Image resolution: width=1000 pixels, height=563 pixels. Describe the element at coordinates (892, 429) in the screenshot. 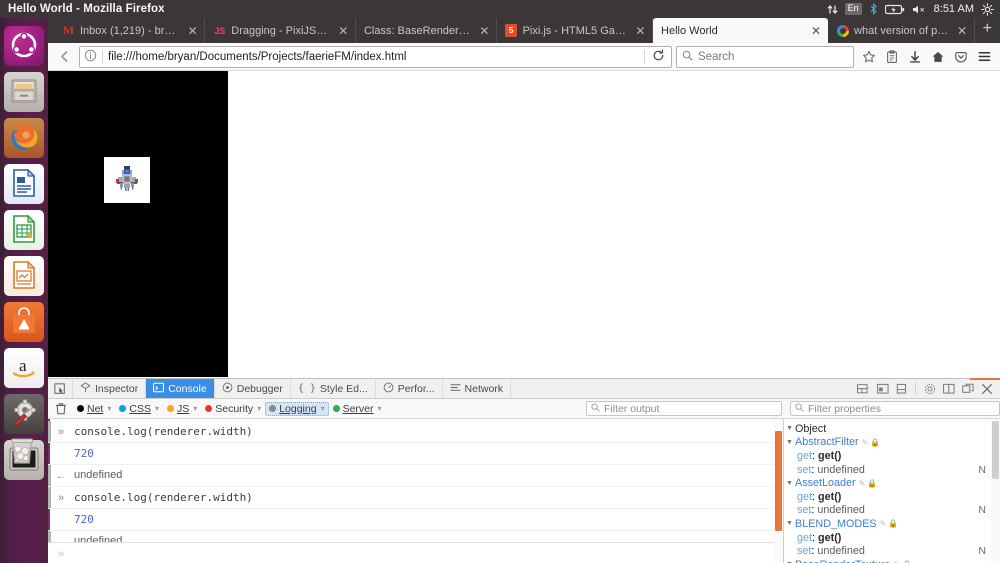

I see `property-root-node: ▼ Object` at that location.